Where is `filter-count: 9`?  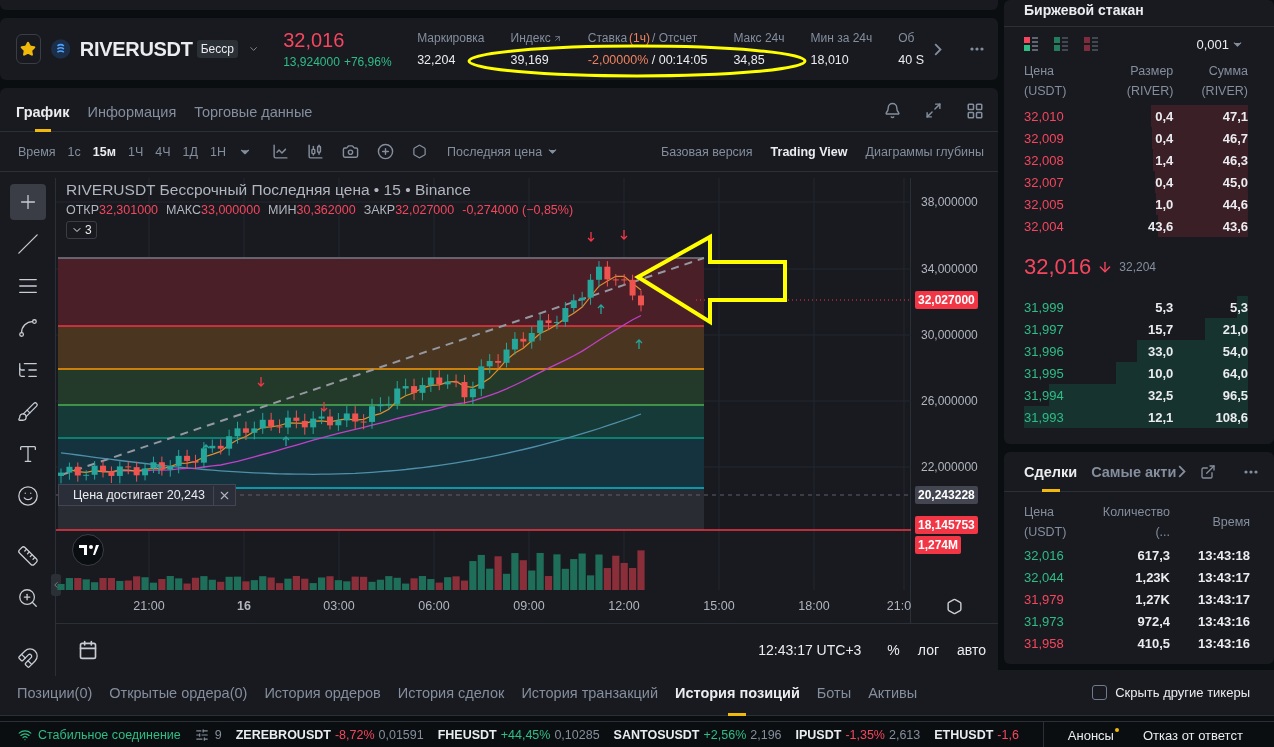 filter-count: 9 is located at coordinates (218, 734).